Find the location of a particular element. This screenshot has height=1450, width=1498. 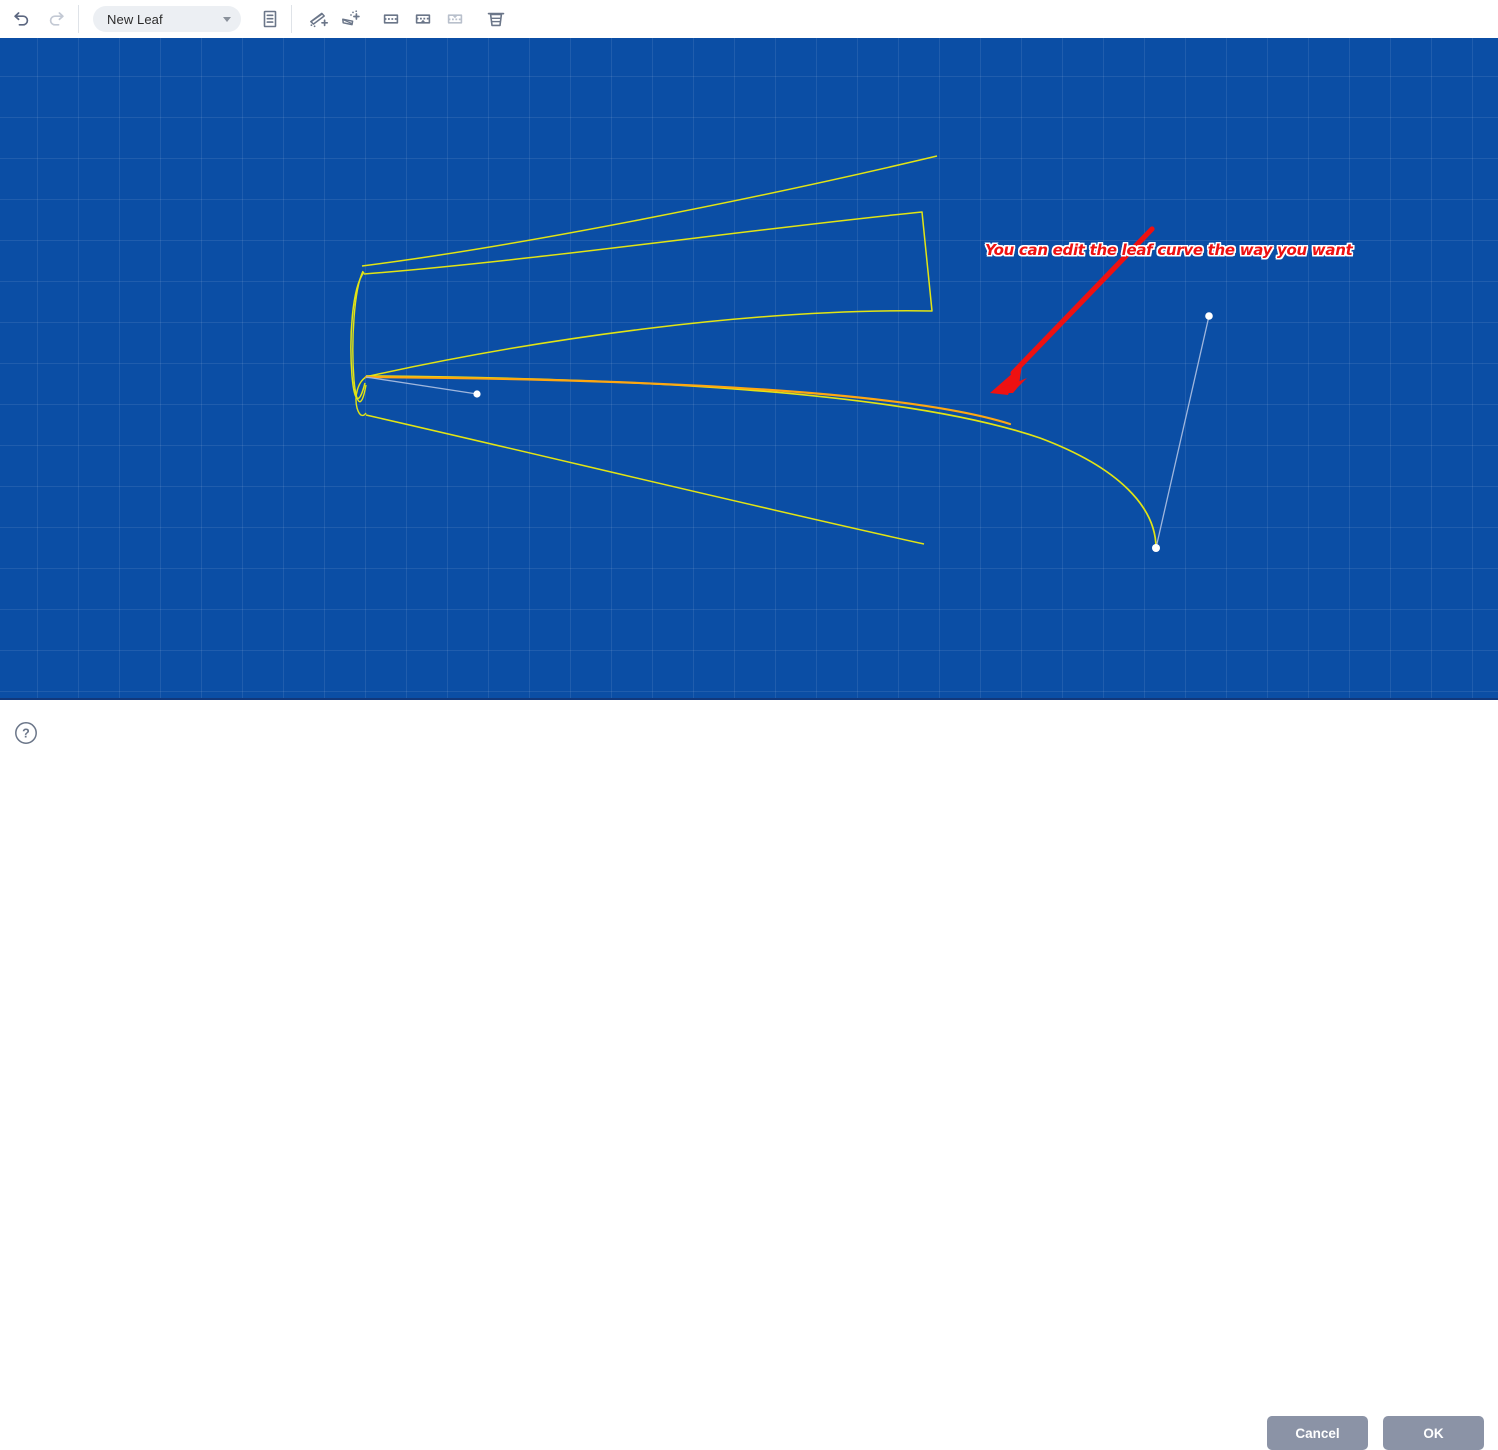

leaf-tools-group is located at coordinates (405, 19).